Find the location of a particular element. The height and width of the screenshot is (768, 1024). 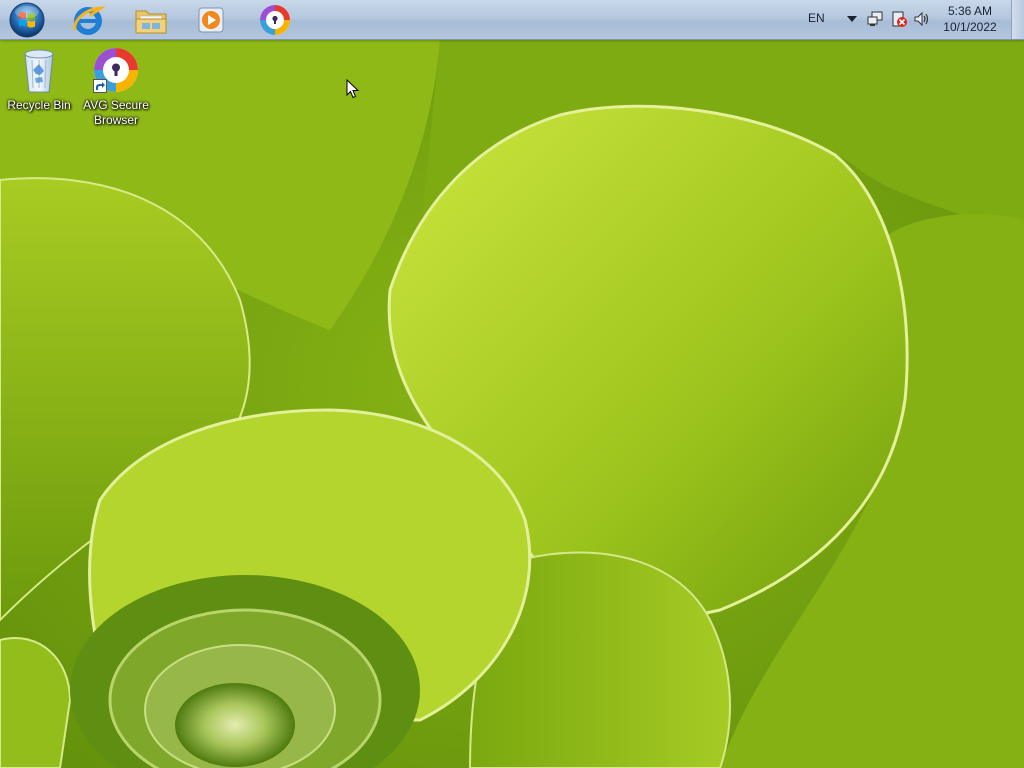

desktop-icon-label-line-2: Browser is located at coordinates (115, 120).